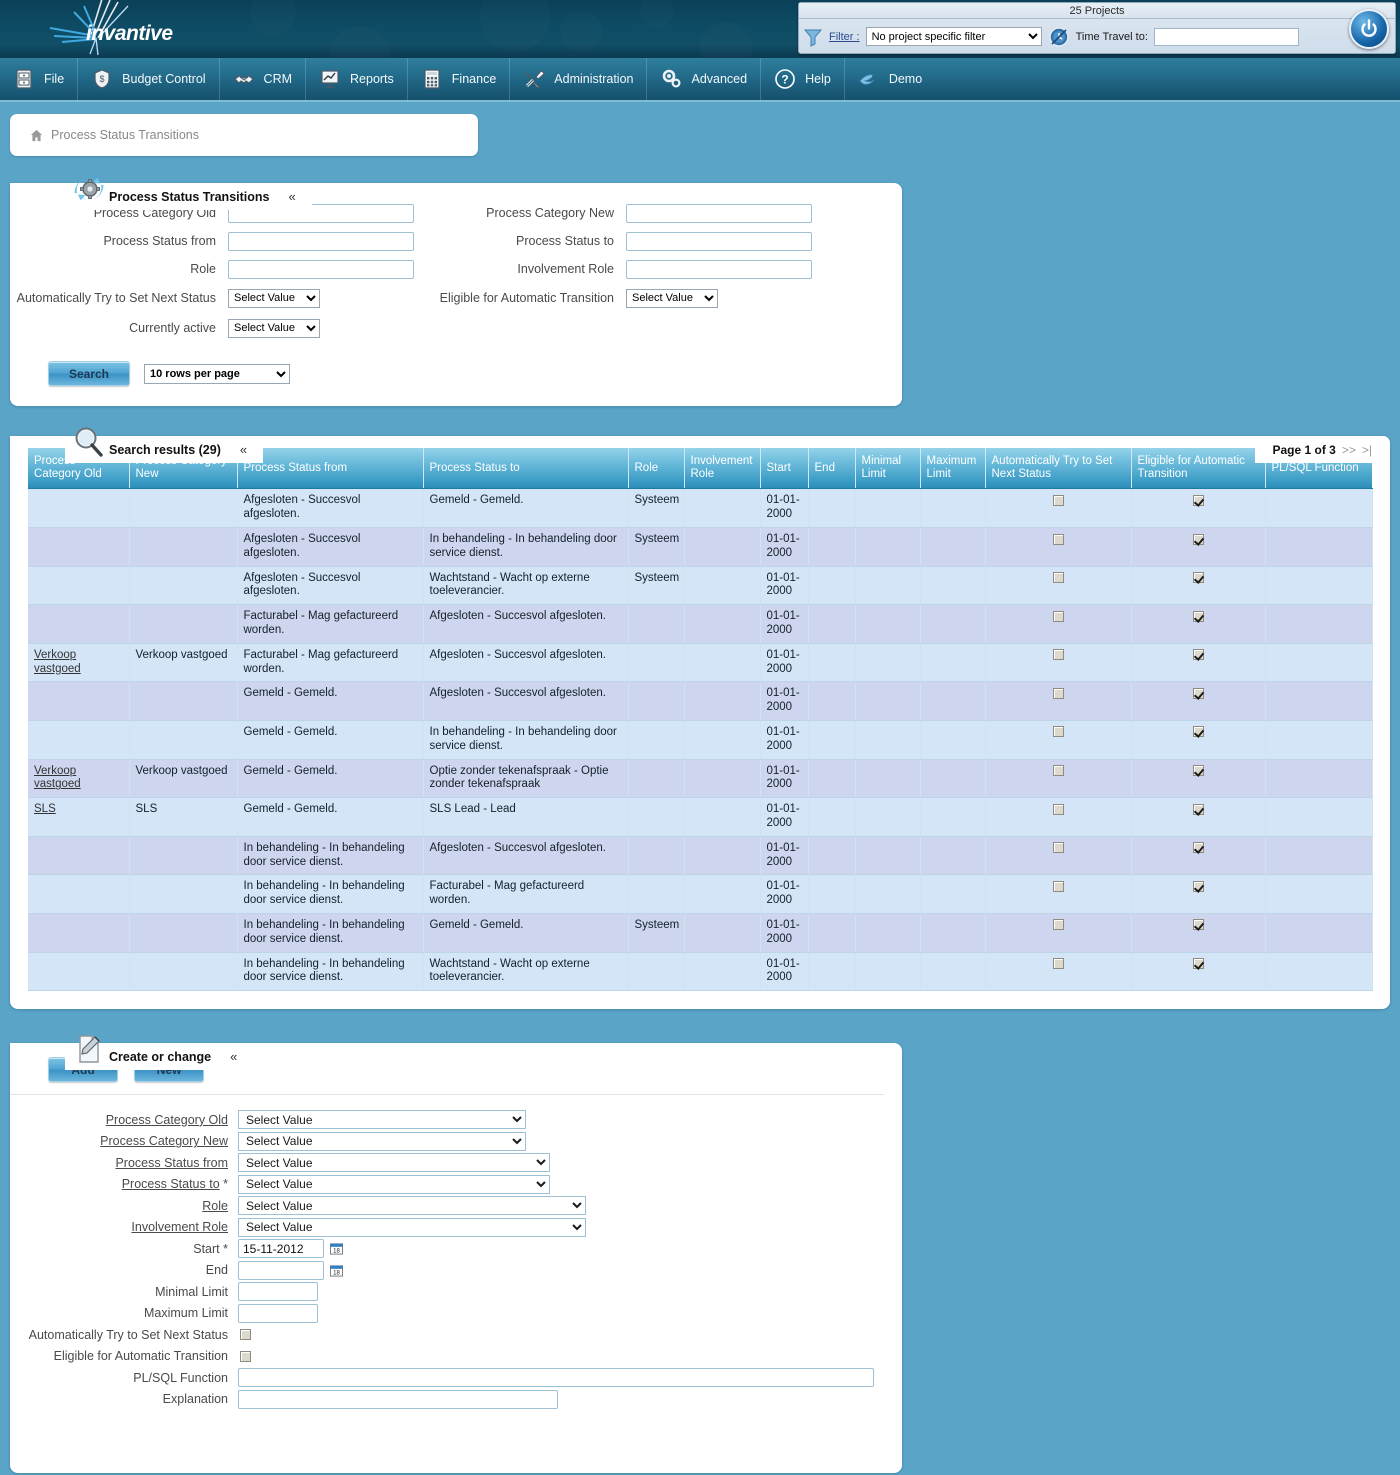  Describe the element at coordinates (321, 241) in the screenshot. I see `search-process-status-from-input` at that location.